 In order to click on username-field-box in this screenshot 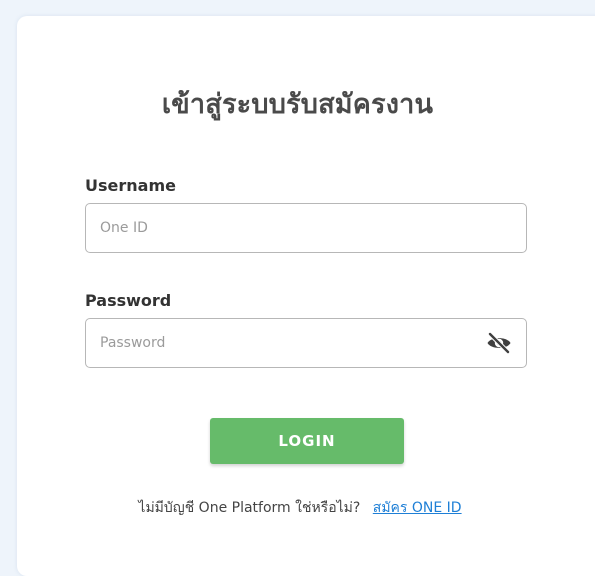, I will do `click(306, 228)`.